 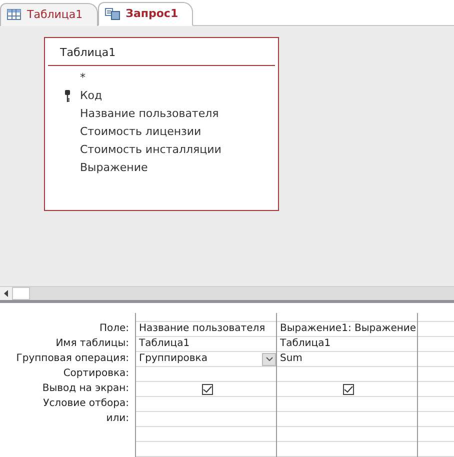 I want to click on row-label: Групповая операция:, so click(x=72, y=359).